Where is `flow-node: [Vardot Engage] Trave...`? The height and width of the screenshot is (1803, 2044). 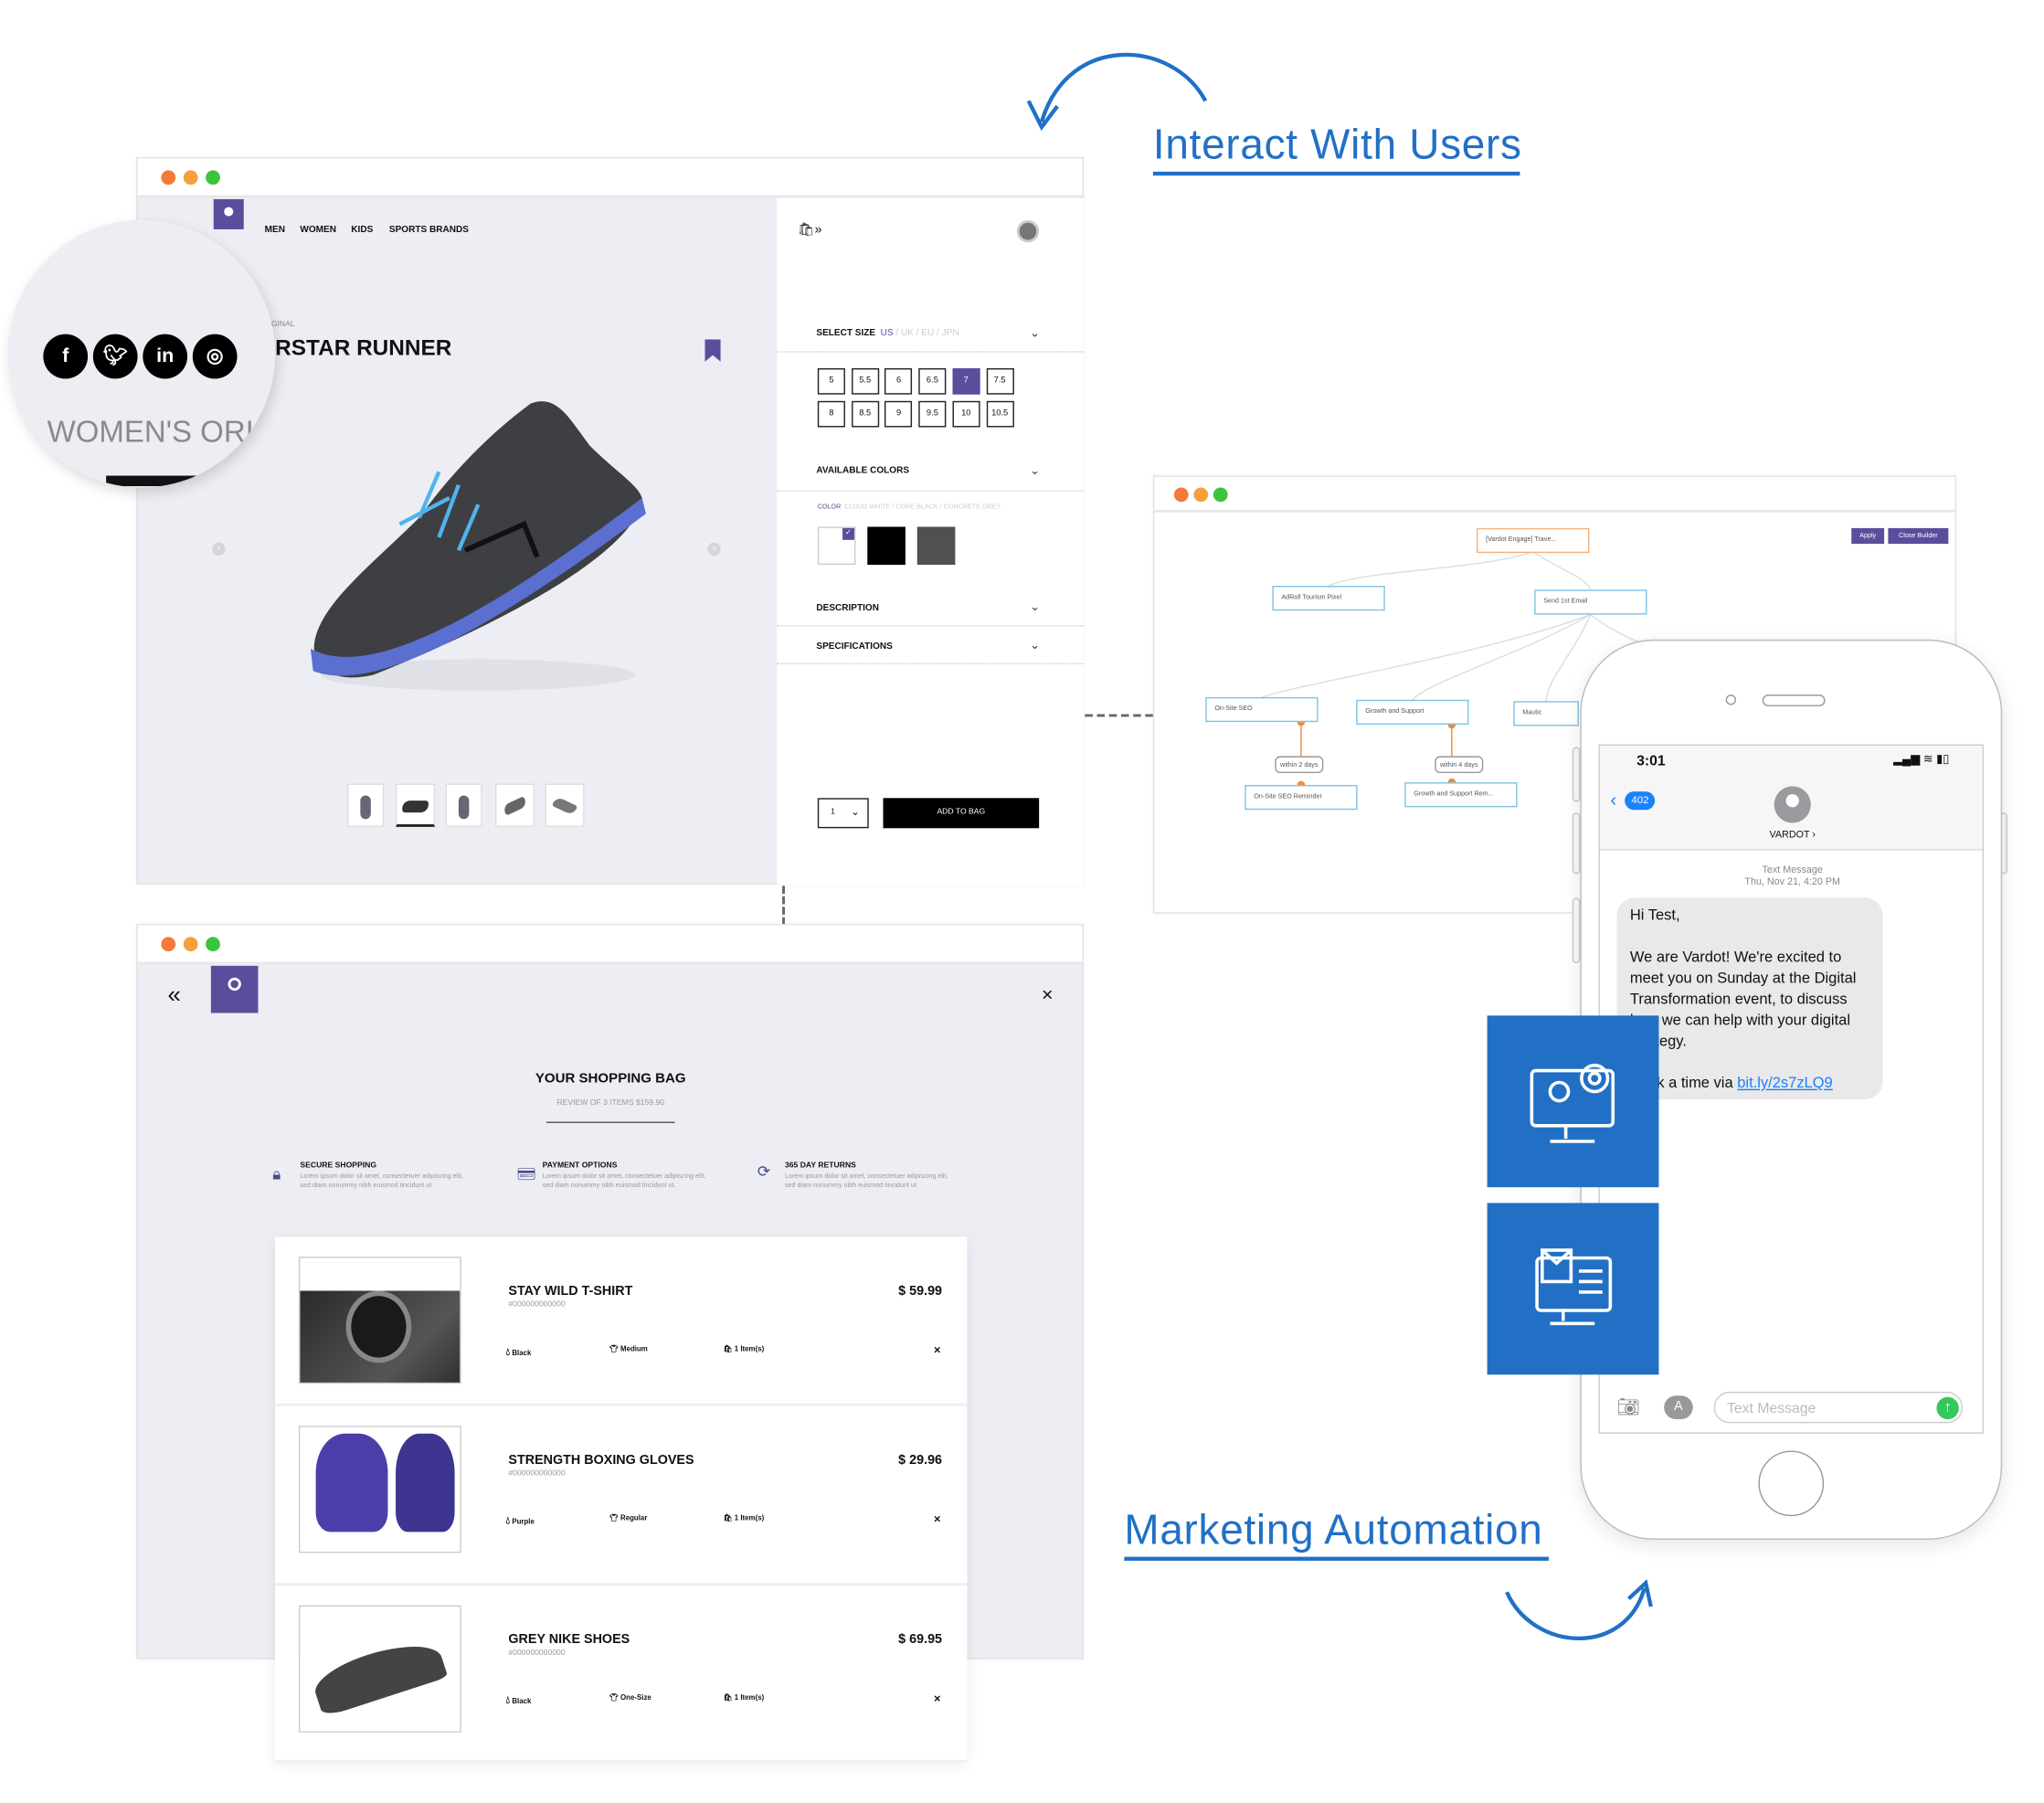
flow-node: [Vardot Engage] Trave... is located at coordinates (1533, 540).